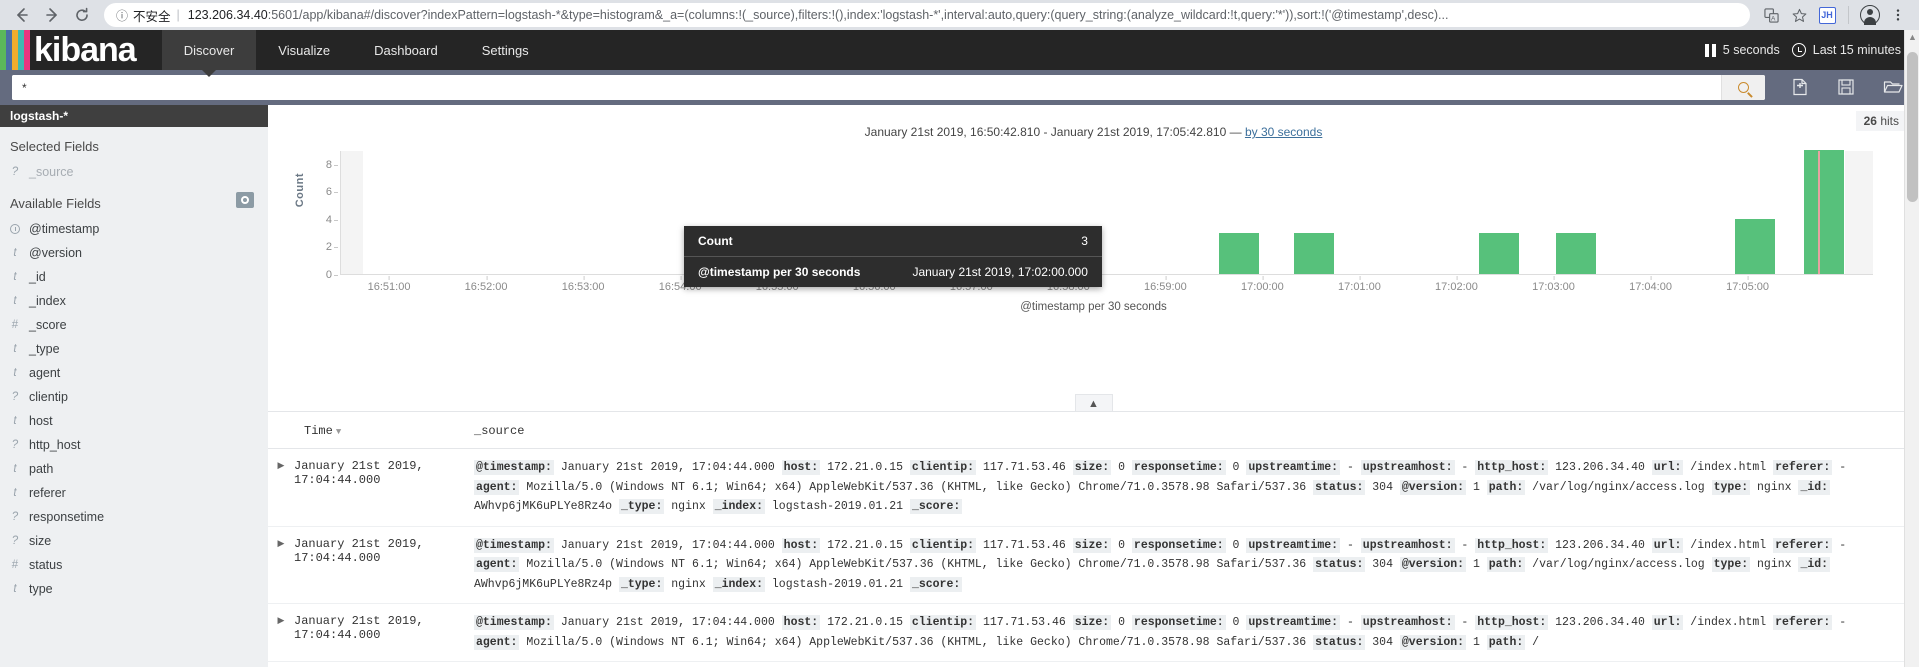  Describe the element at coordinates (134, 373) in the screenshot. I see `sidebar-field-agent: t agent` at that location.